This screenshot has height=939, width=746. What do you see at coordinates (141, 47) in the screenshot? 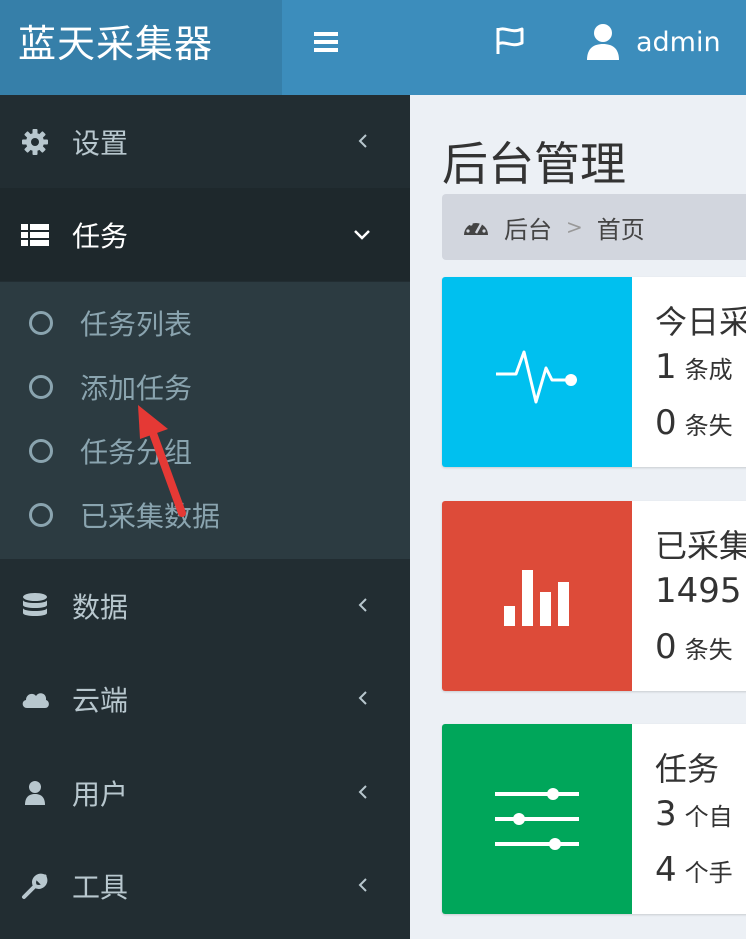
I see `app-logo: 蓝天采集器` at bounding box center [141, 47].